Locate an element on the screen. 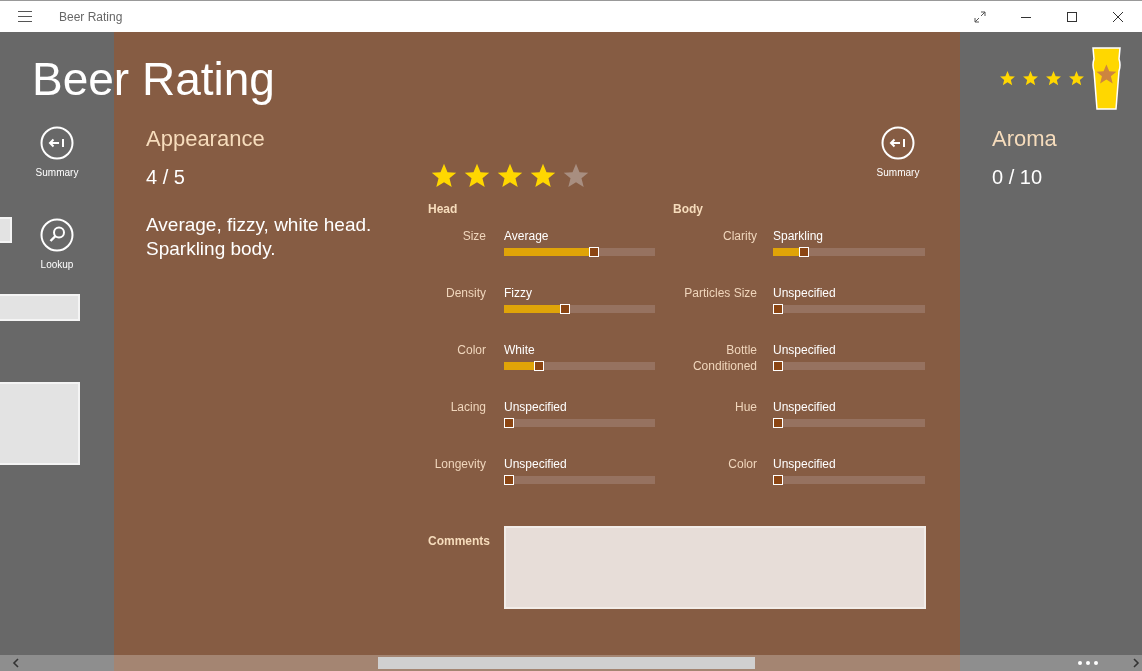 This screenshot has width=1142, height=671. field-value: White is located at coordinates (520, 350).